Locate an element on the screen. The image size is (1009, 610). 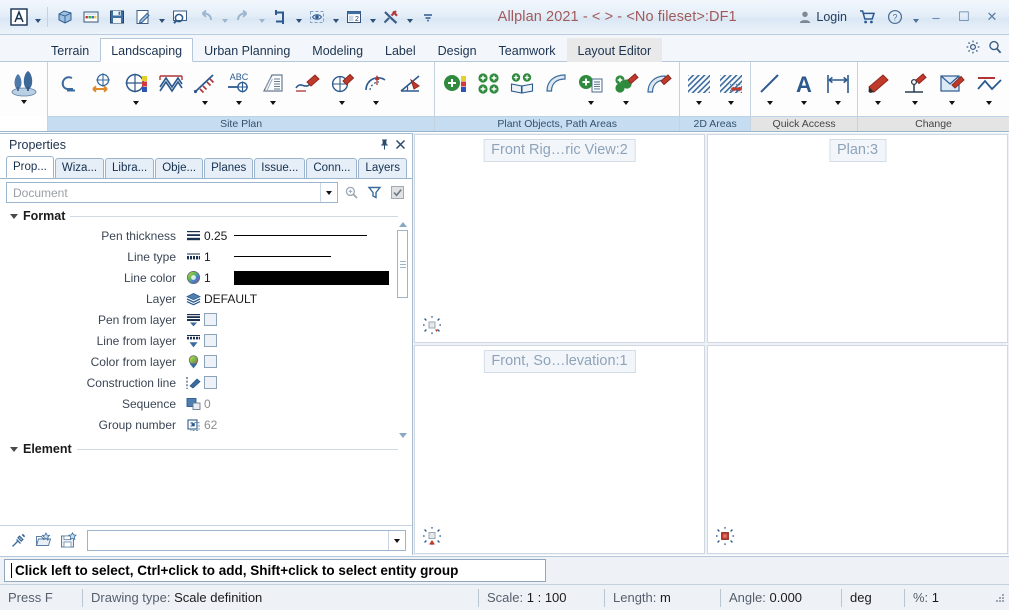
scrollbar-track is located at coordinates (402, 330).